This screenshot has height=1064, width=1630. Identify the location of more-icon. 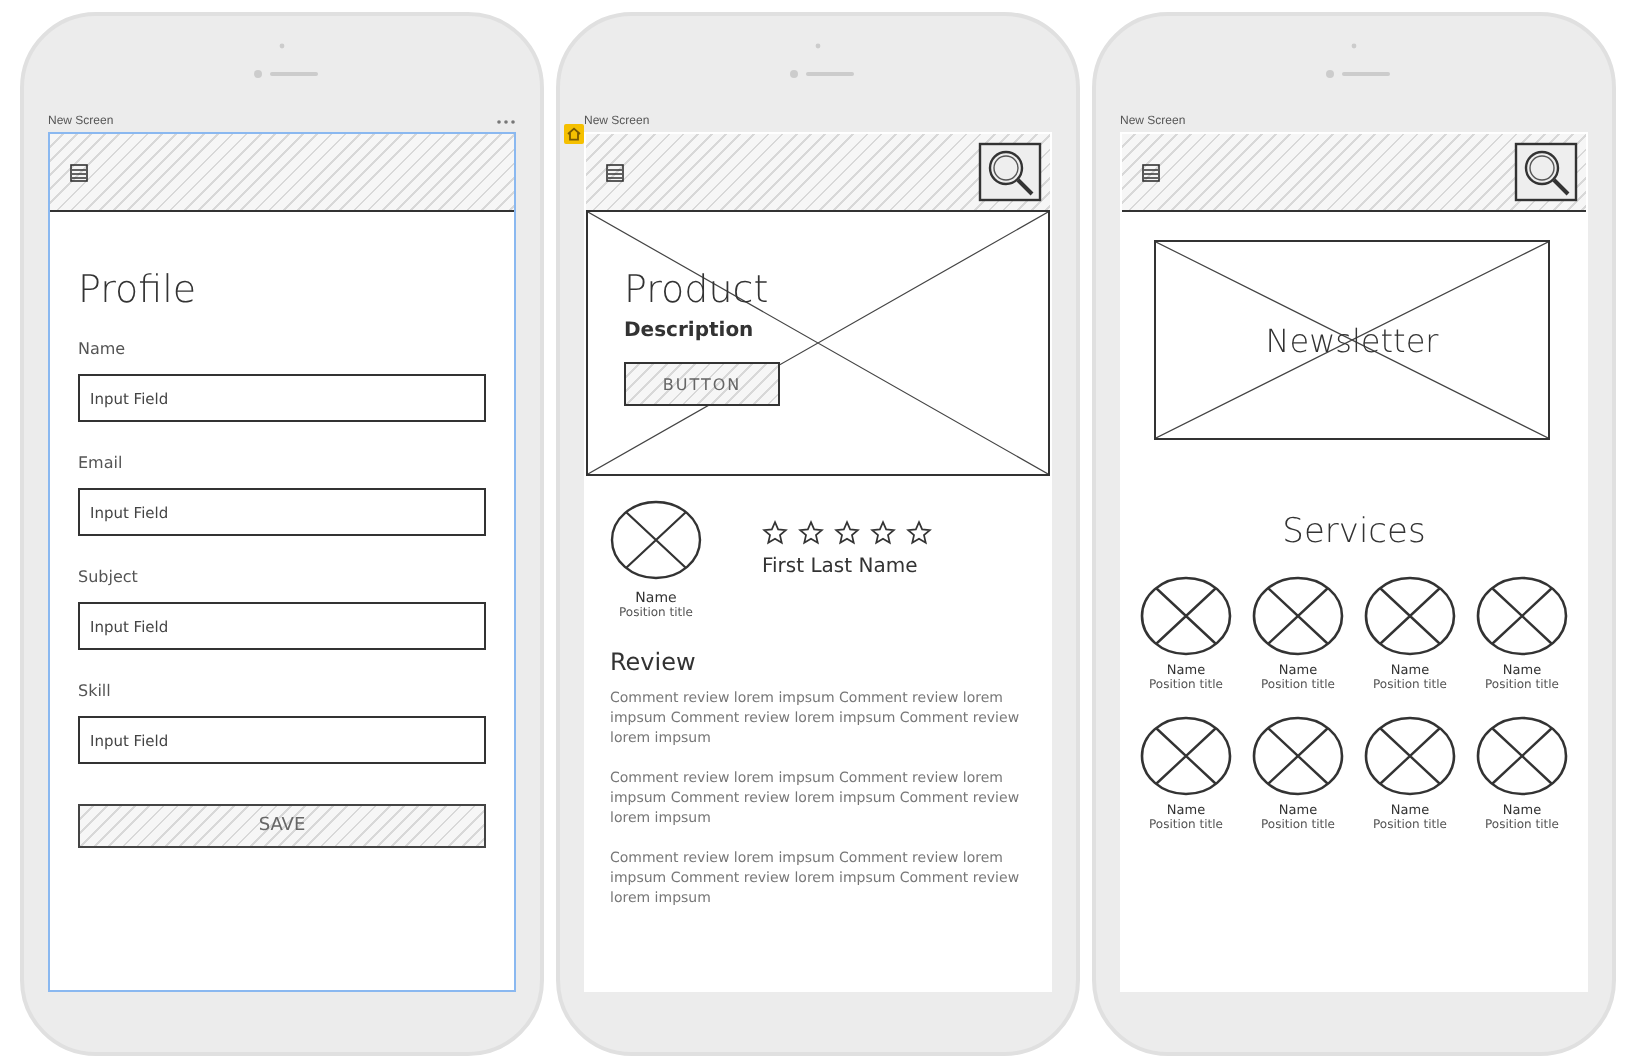
(506, 122).